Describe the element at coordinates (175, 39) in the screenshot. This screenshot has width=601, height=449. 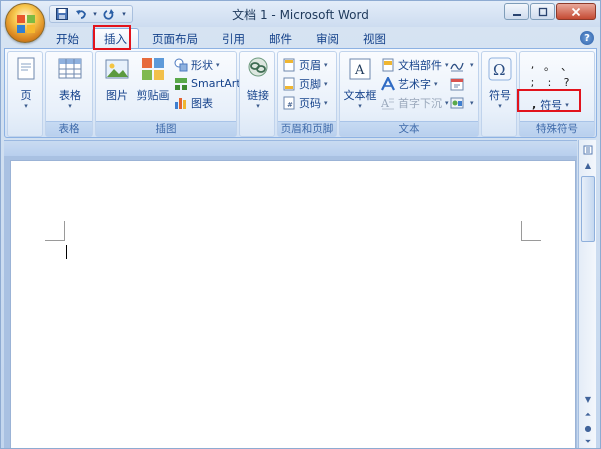
I see `tab-page-layout: 页面布局` at that location.